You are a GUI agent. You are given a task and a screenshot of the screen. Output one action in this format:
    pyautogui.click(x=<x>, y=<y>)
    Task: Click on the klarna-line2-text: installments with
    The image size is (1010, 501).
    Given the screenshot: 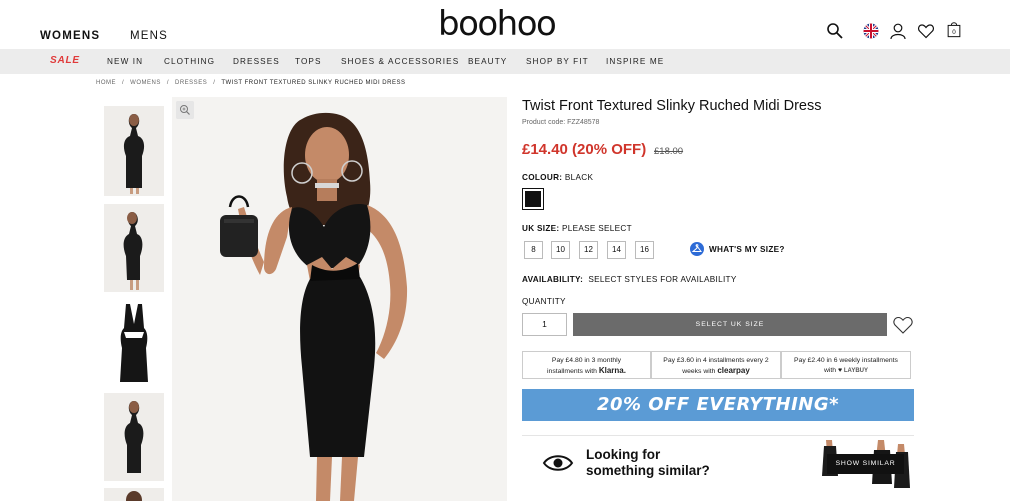 What is the action you would take?
    pyautogui.click(x=572, y=371)
    